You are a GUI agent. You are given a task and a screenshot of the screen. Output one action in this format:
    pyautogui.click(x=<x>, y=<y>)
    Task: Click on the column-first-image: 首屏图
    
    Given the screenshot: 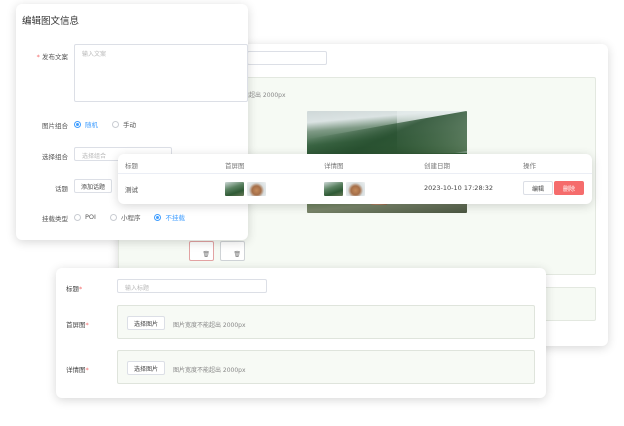 What is the action you would take?
    pyautogui.click(x=235, y=166)
    